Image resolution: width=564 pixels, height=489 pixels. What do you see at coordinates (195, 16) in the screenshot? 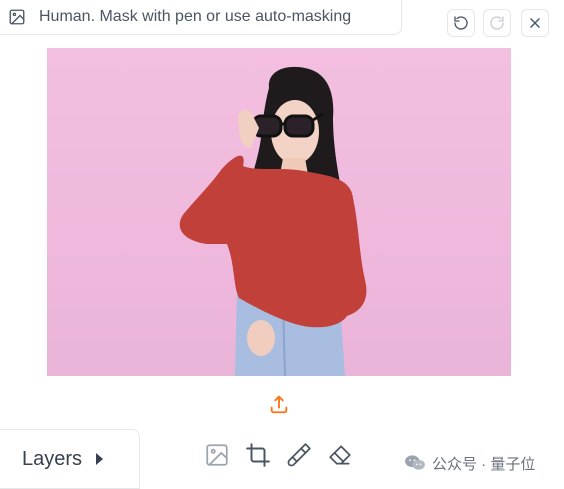
I see `editor-label-text: Human. Mask with pen or use auto-masking` at bounding box center [195, 16].